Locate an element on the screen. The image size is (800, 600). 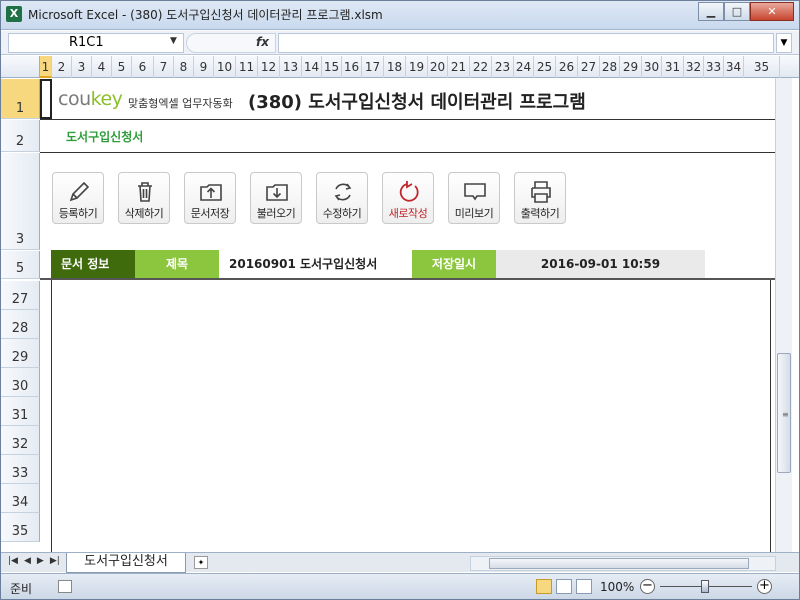
column-header: 32 is located at coordinates (694, 67).